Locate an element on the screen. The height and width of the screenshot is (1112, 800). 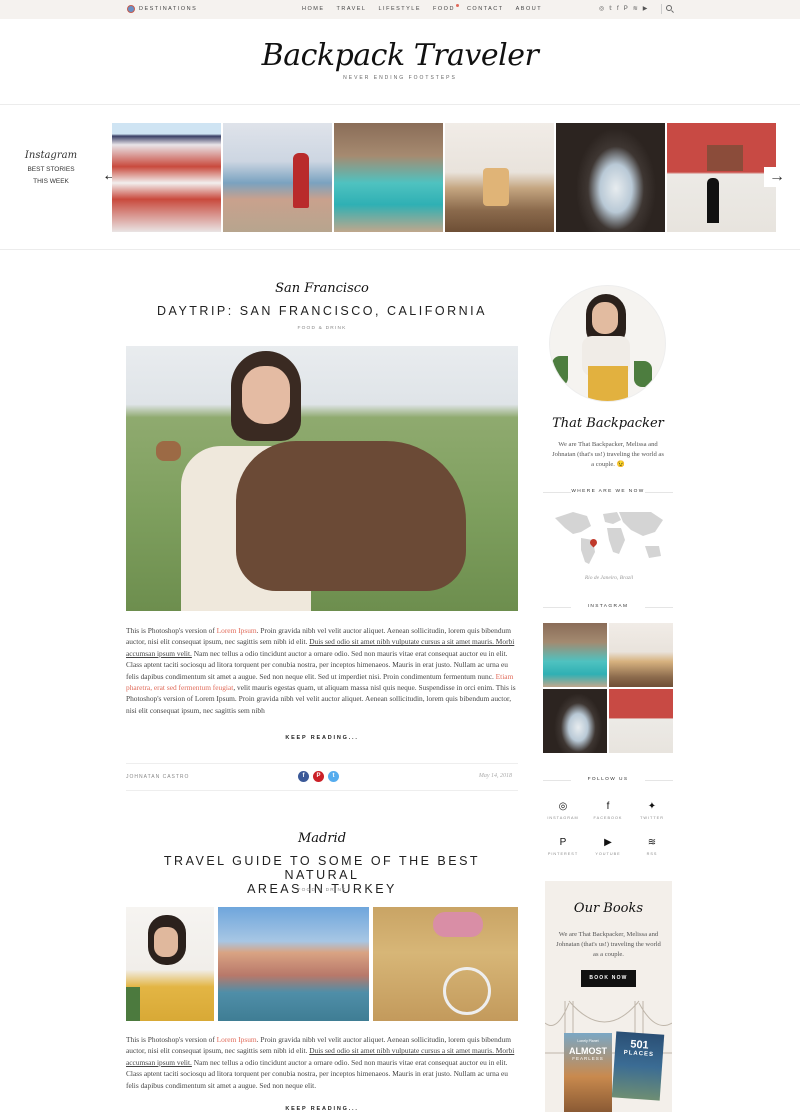
twitter-share-icon: t is located at coordinates (333, 776).